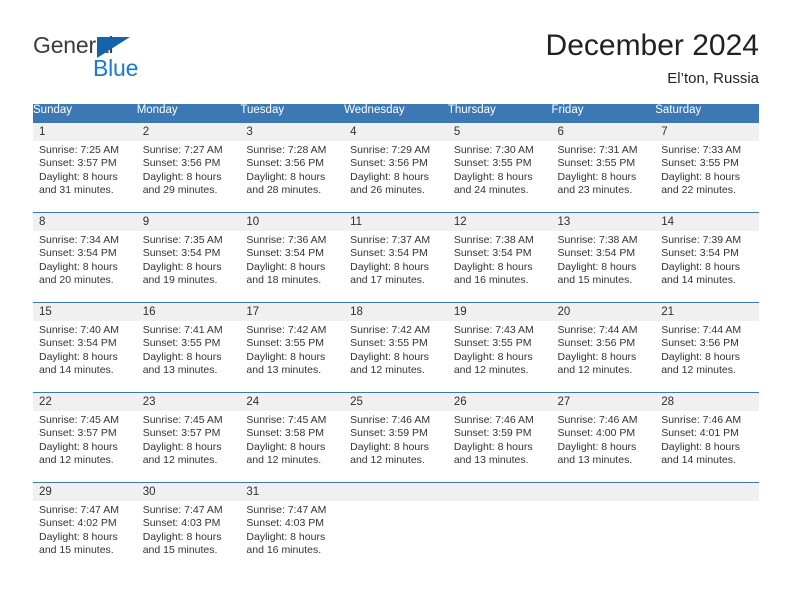  I want to click on weekday-header-friday: Friday, so click(603, 113).